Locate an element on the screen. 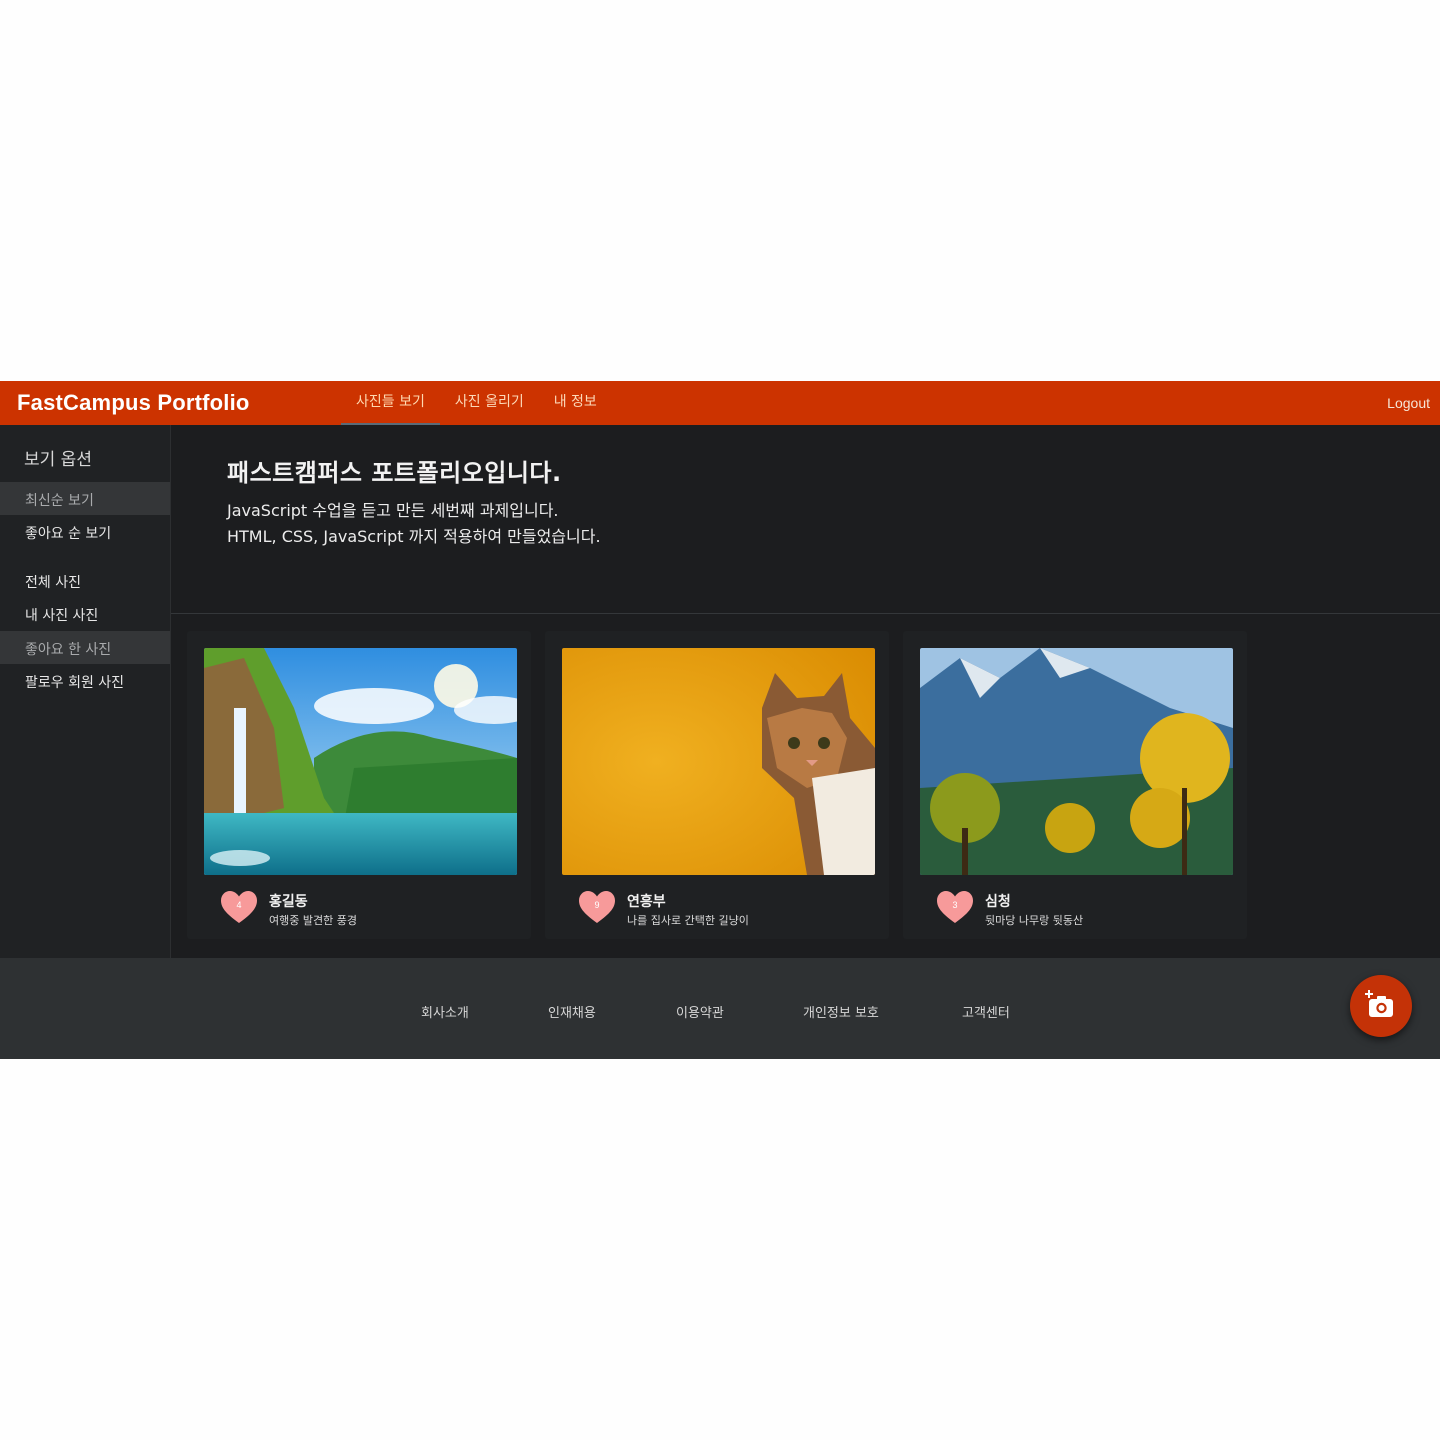  waterfall-landscape-image is located at coordinates (360, 761).